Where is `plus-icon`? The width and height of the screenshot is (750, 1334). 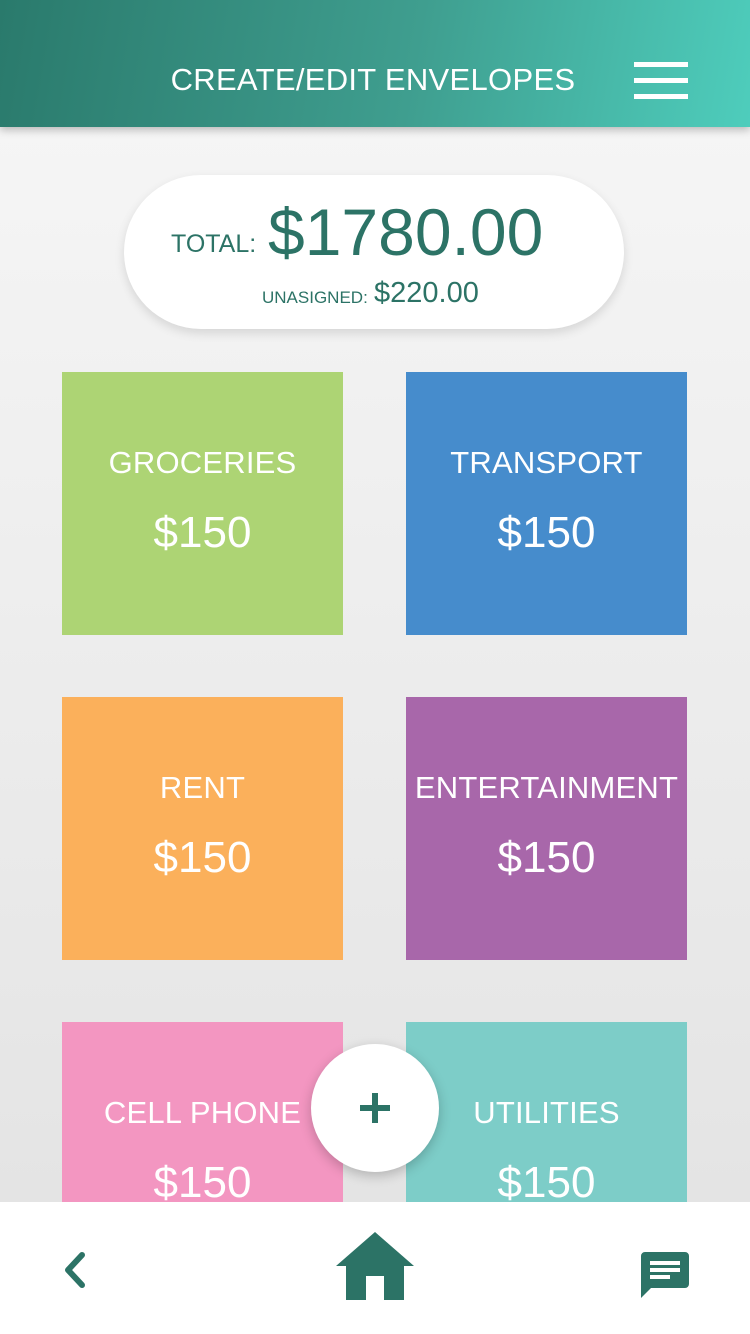 plus-icon is located at coordinates (375, 1108).